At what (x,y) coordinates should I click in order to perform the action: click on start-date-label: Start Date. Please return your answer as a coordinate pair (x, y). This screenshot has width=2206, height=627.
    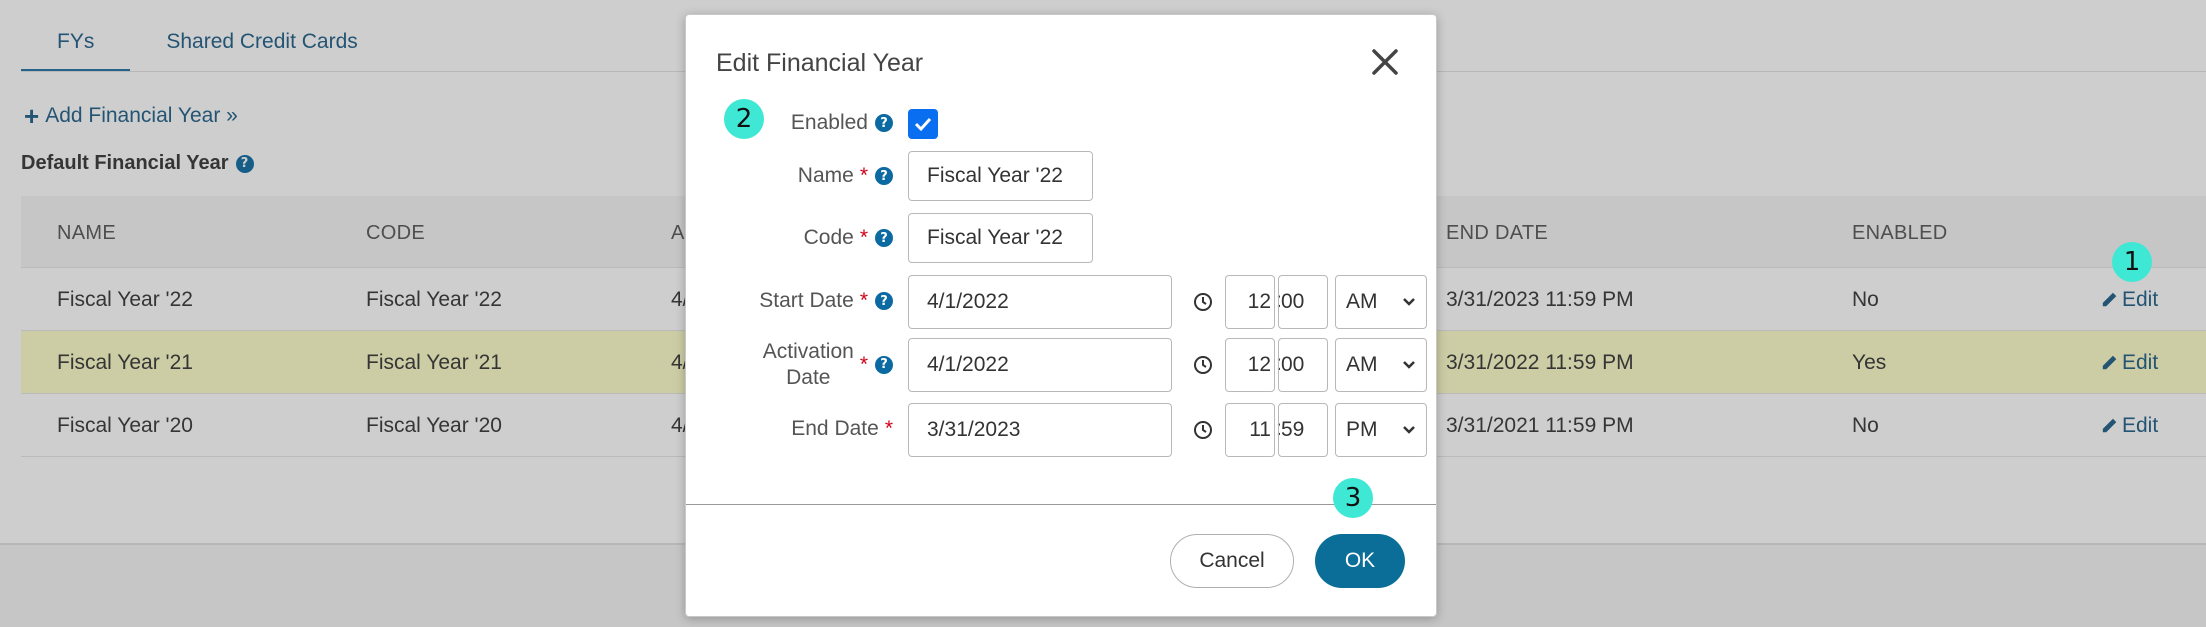
    Looking at the image, I should click on (806, 300).